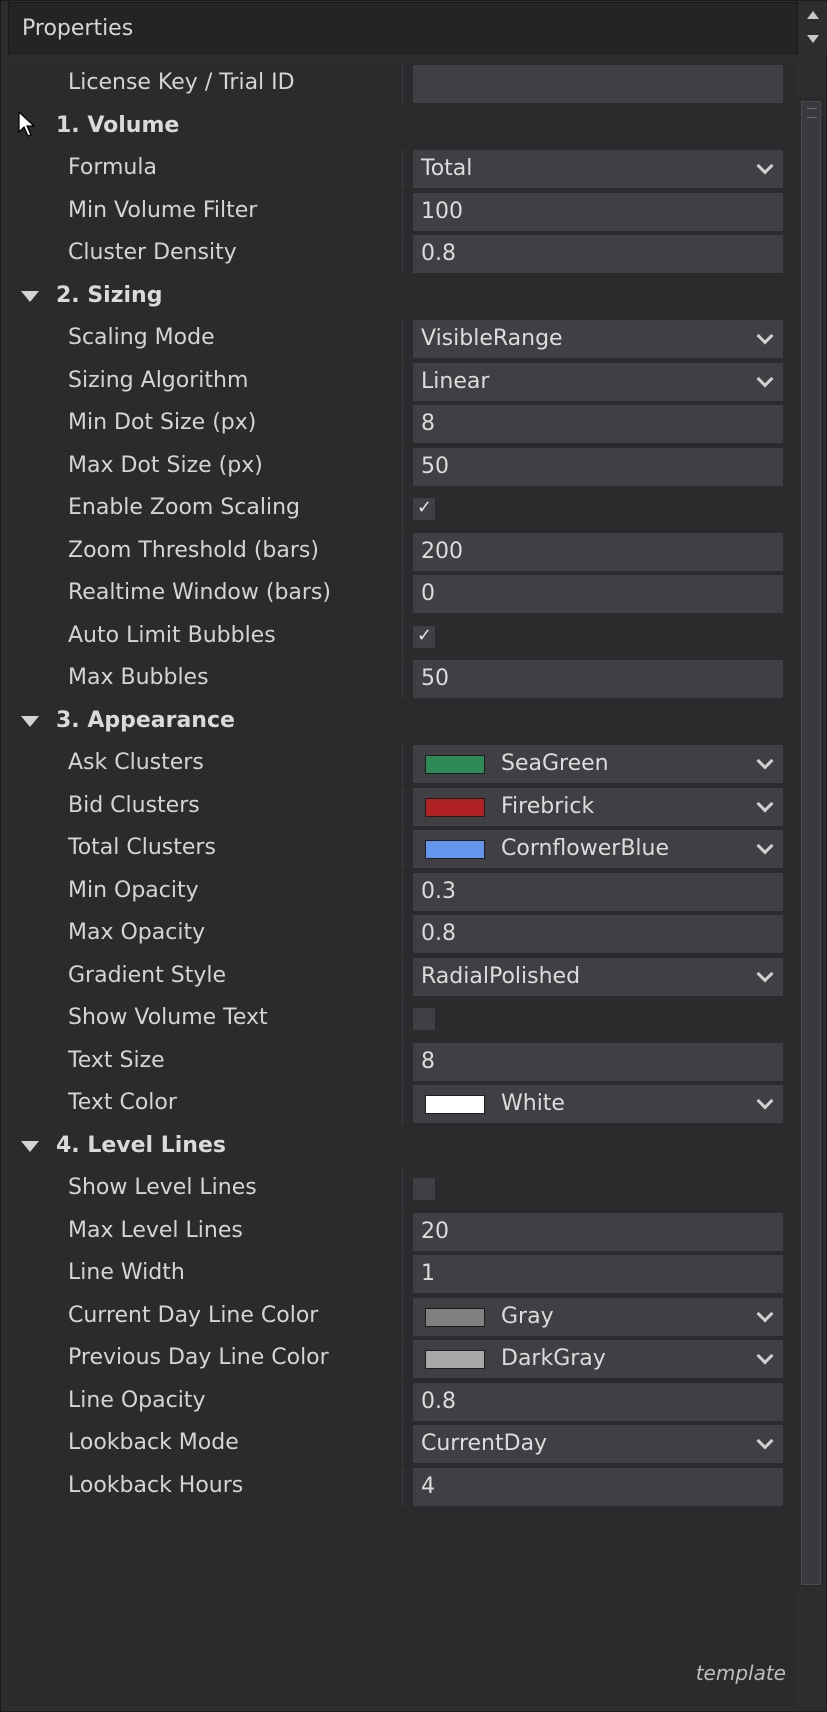 Image resolution: width=827 pixels, height=1712 pixels. What do you see at coordinates (455, 381) in the screenshot?
I see `property-value: Linear` at bounding box center [455, 381].